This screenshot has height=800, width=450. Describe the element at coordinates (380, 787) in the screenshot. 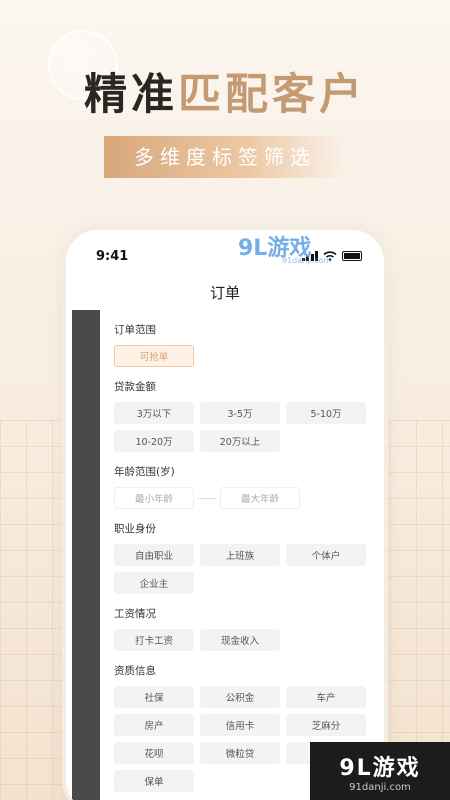

I see `badge-url: 91danji.com` at that location.